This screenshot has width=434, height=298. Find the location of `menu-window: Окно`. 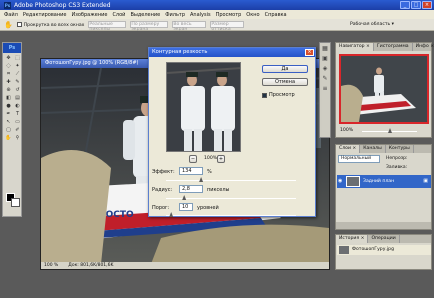

menu-window: Окно is located at coordinates (252, 15).